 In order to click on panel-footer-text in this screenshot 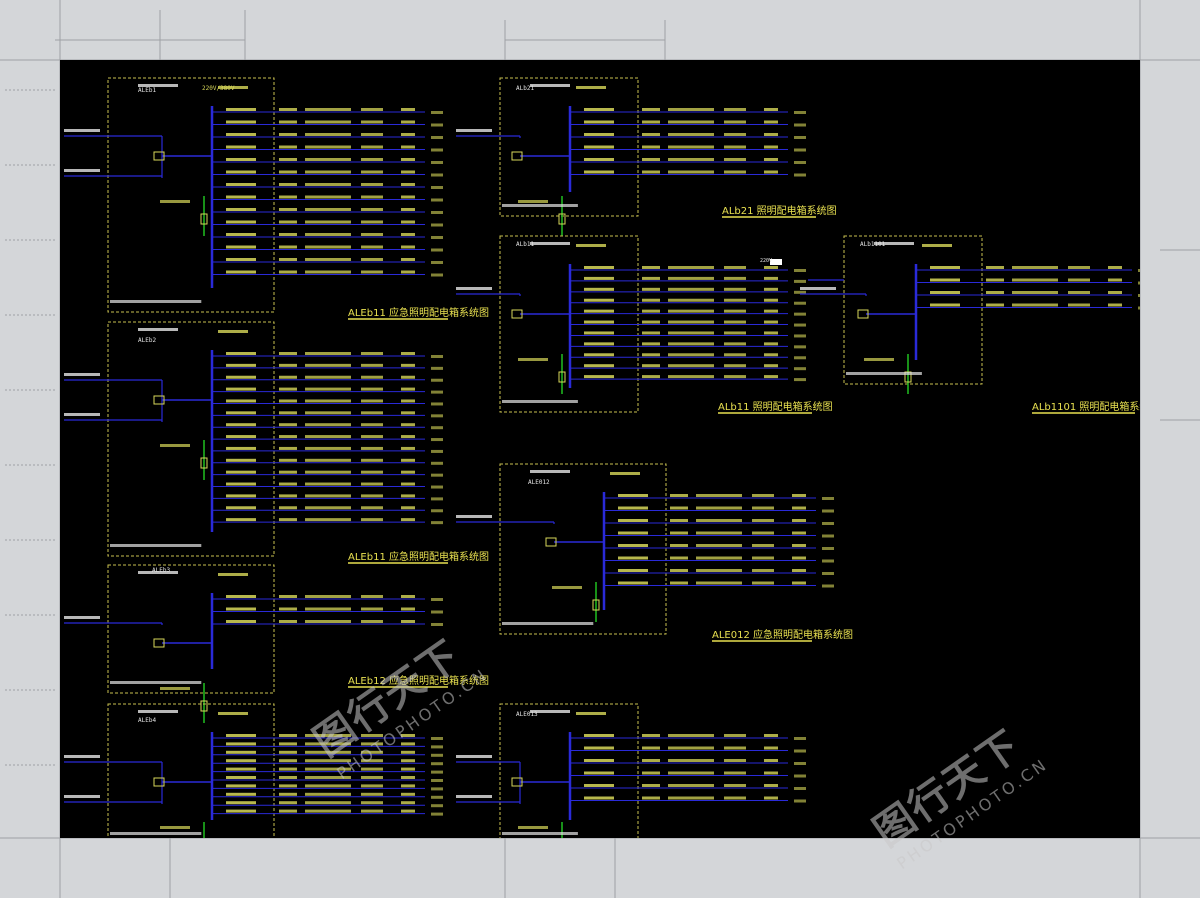, I will do `click(156, 301)`.